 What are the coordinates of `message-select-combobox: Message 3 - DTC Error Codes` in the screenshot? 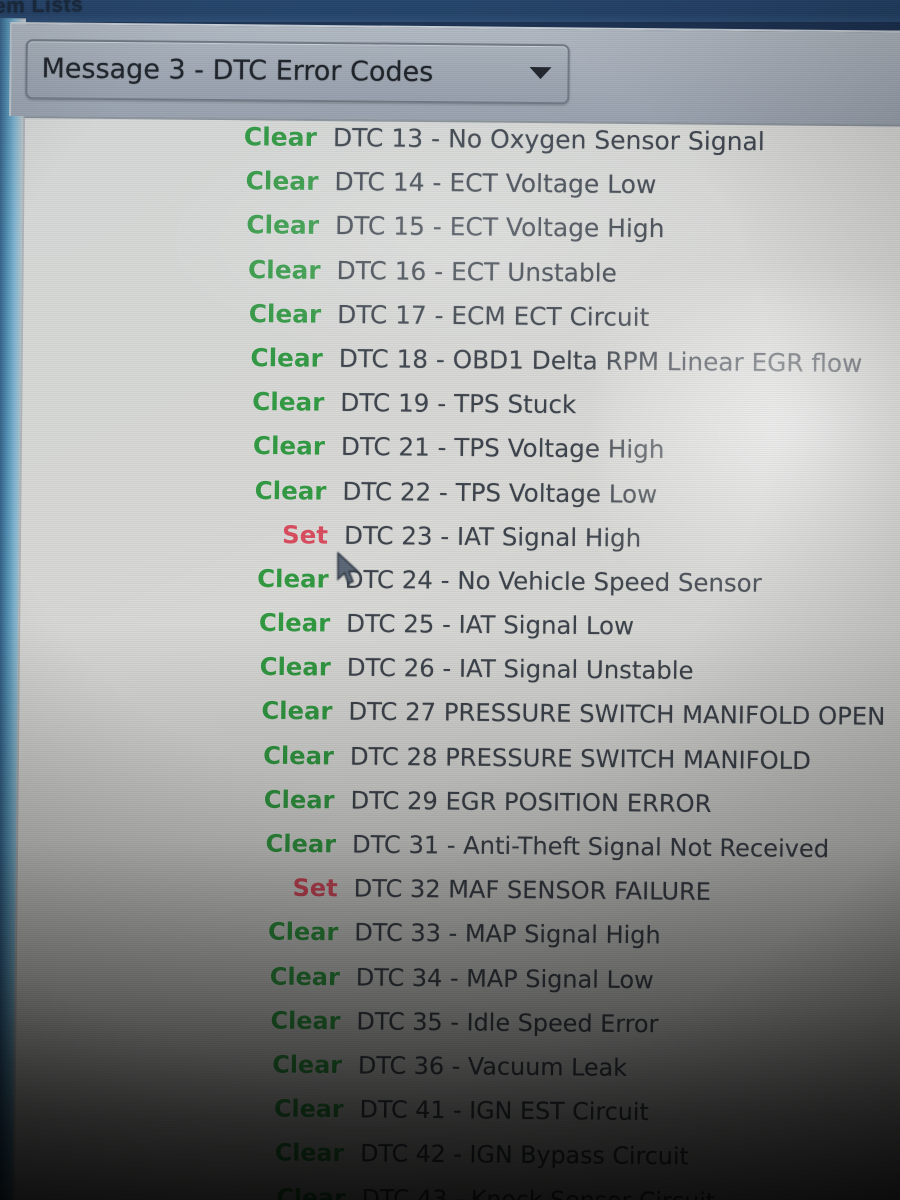 It's located at (297, 72).